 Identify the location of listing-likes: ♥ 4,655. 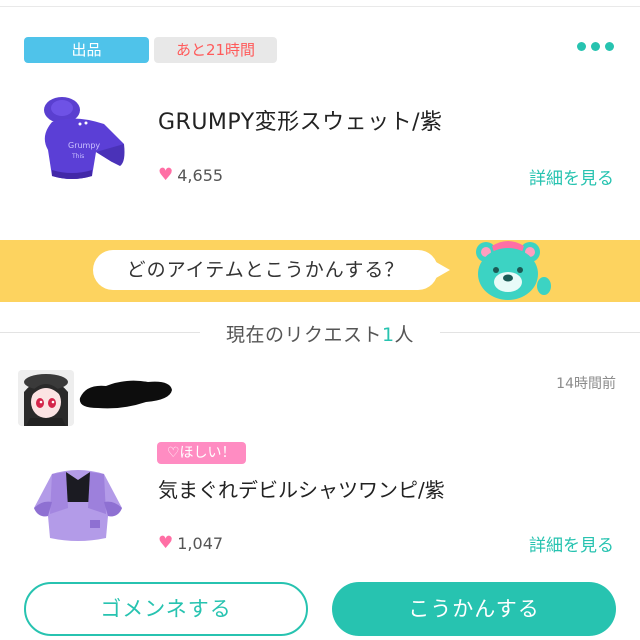
(190, 175).